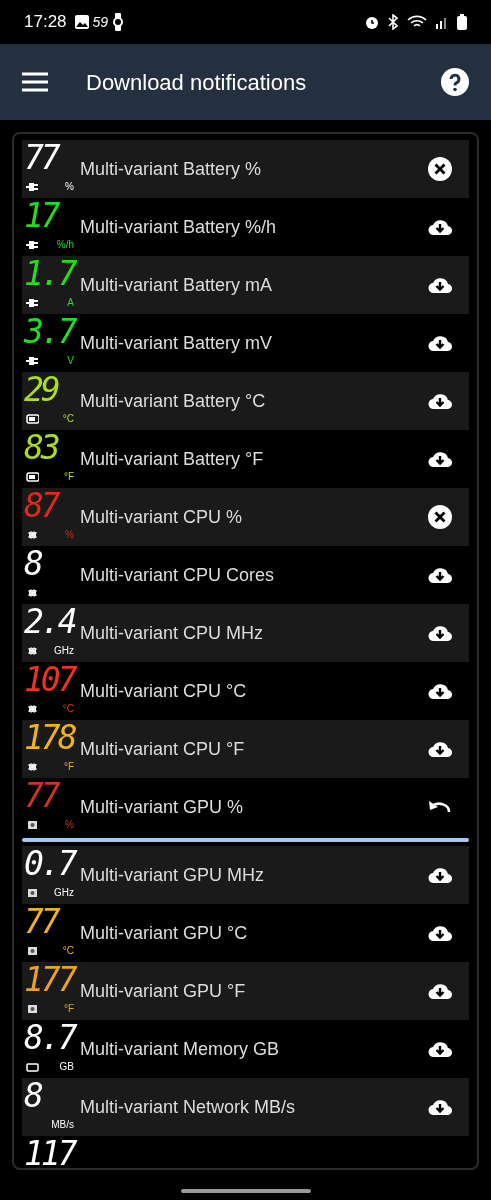  I want to click on notification-row: 2.4 GHz Multi-variant CPU MHz, so click(245, 633).